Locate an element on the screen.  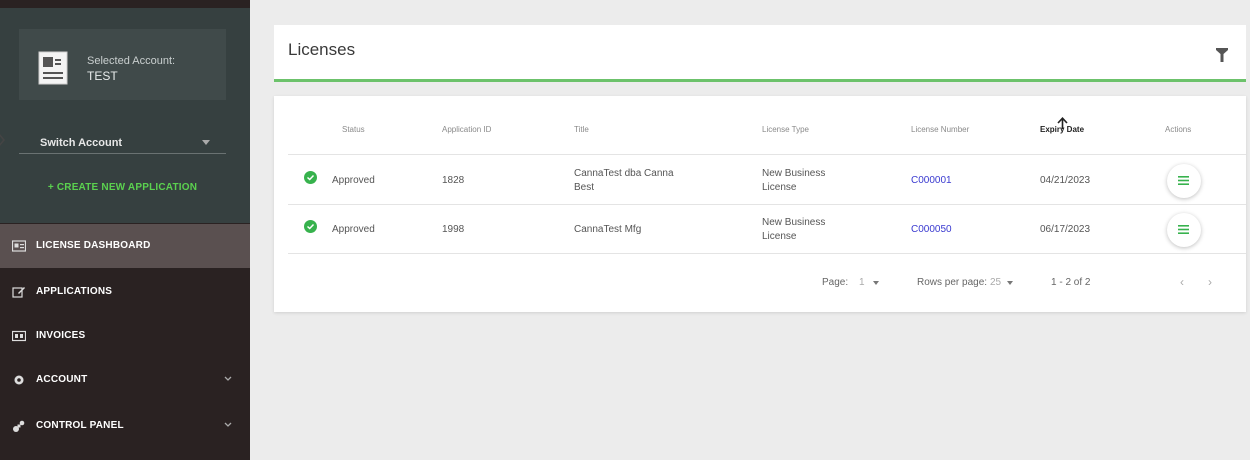
title-line-2: Best is located at coordinates (584, 187).